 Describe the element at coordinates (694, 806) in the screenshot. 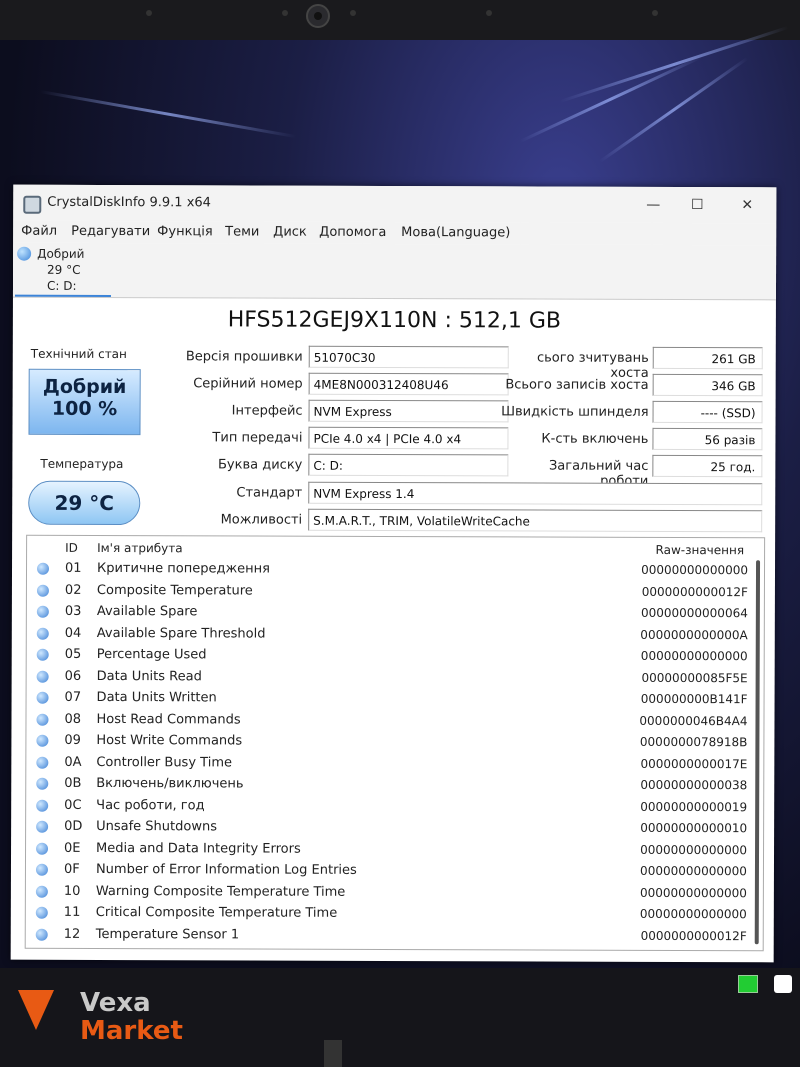

I see `attribute-raw: 00000000000019` at that location.